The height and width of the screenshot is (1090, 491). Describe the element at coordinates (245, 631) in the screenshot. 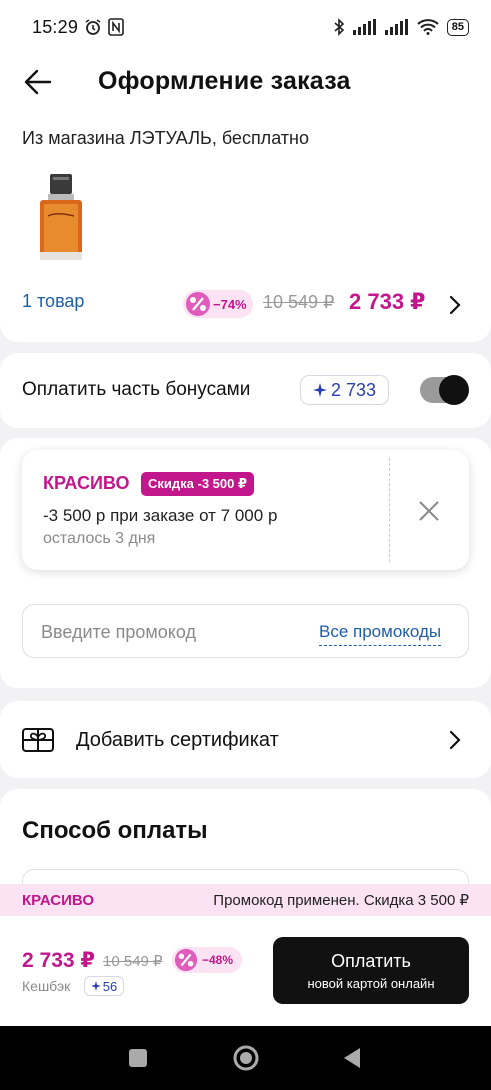

I see `promo-input: Введите промокод Все промокоды` at that location.